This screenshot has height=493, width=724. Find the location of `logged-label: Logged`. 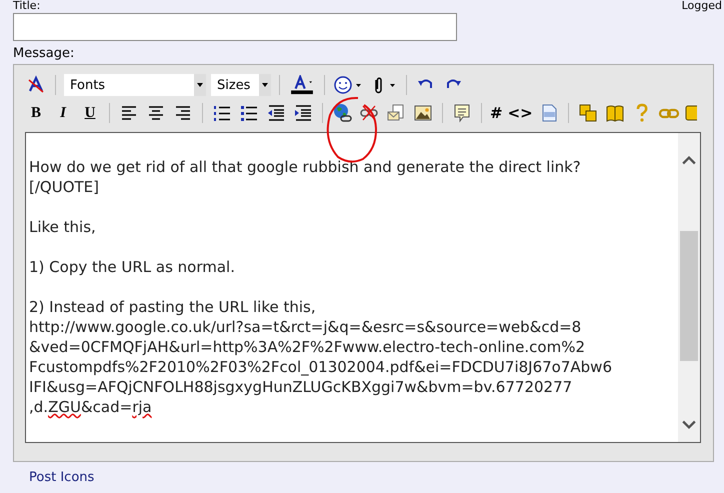

logged-label: Logged is located at coordinates (702, 6).